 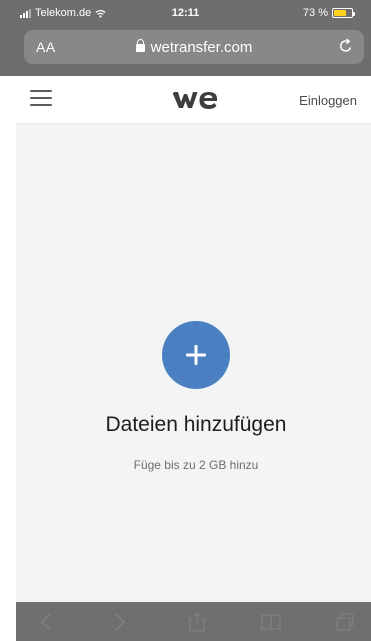 I want to click on bookmarks-icon, so click(x=271, y=622).